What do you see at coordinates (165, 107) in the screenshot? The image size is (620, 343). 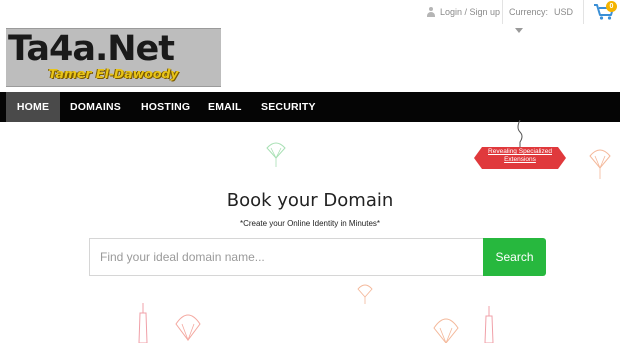 I see `nav-item-hosting: HOSTING` at bounding box center [165, 107].